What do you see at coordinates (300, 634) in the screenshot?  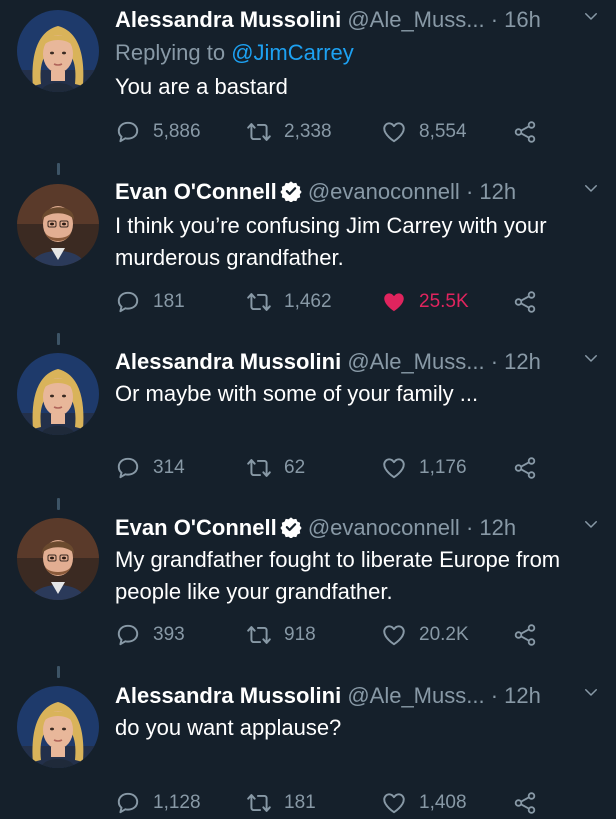 I see `retweet-count: 918` at bounding box center [300, 634].